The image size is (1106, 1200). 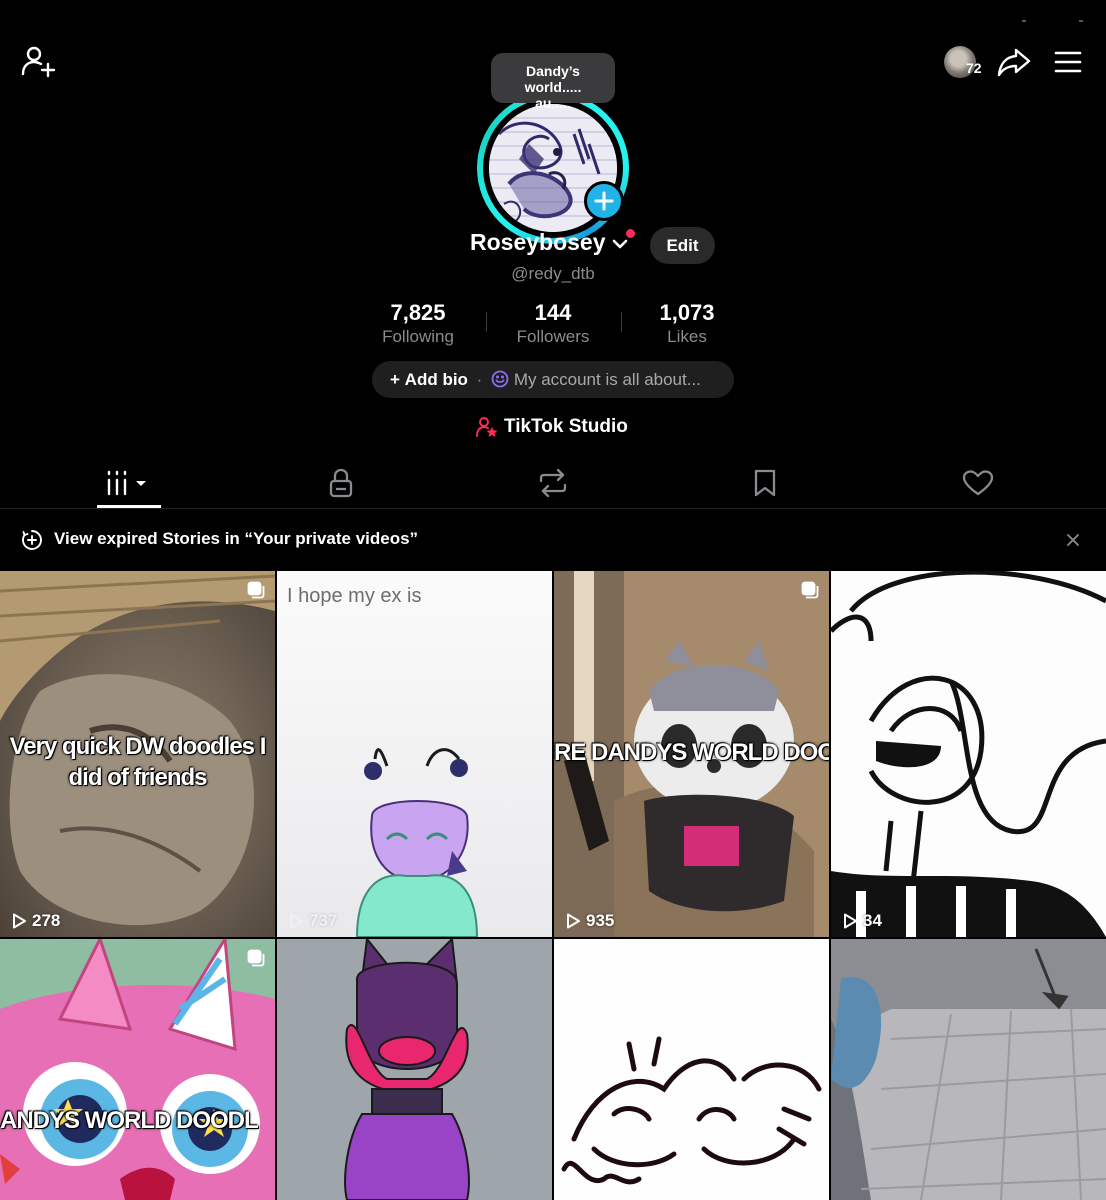 I want to click on username: @redy_dtb, so click(x=553, y=273).